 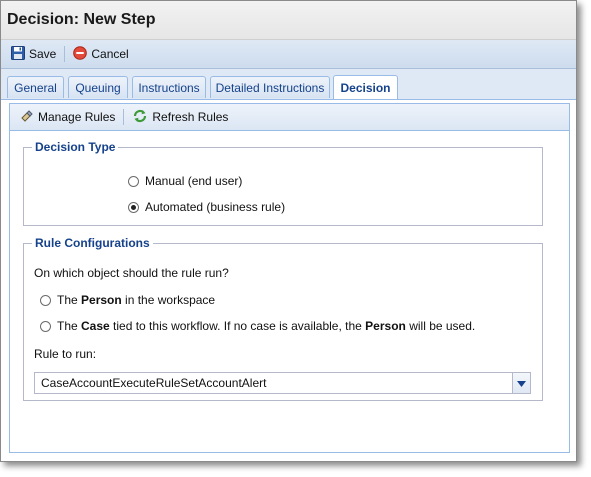 What do you see at coordinates (77, 117) in the screenshot?
I see `manage-rules-label: Manage Rules` at bounding box center [77, 117].